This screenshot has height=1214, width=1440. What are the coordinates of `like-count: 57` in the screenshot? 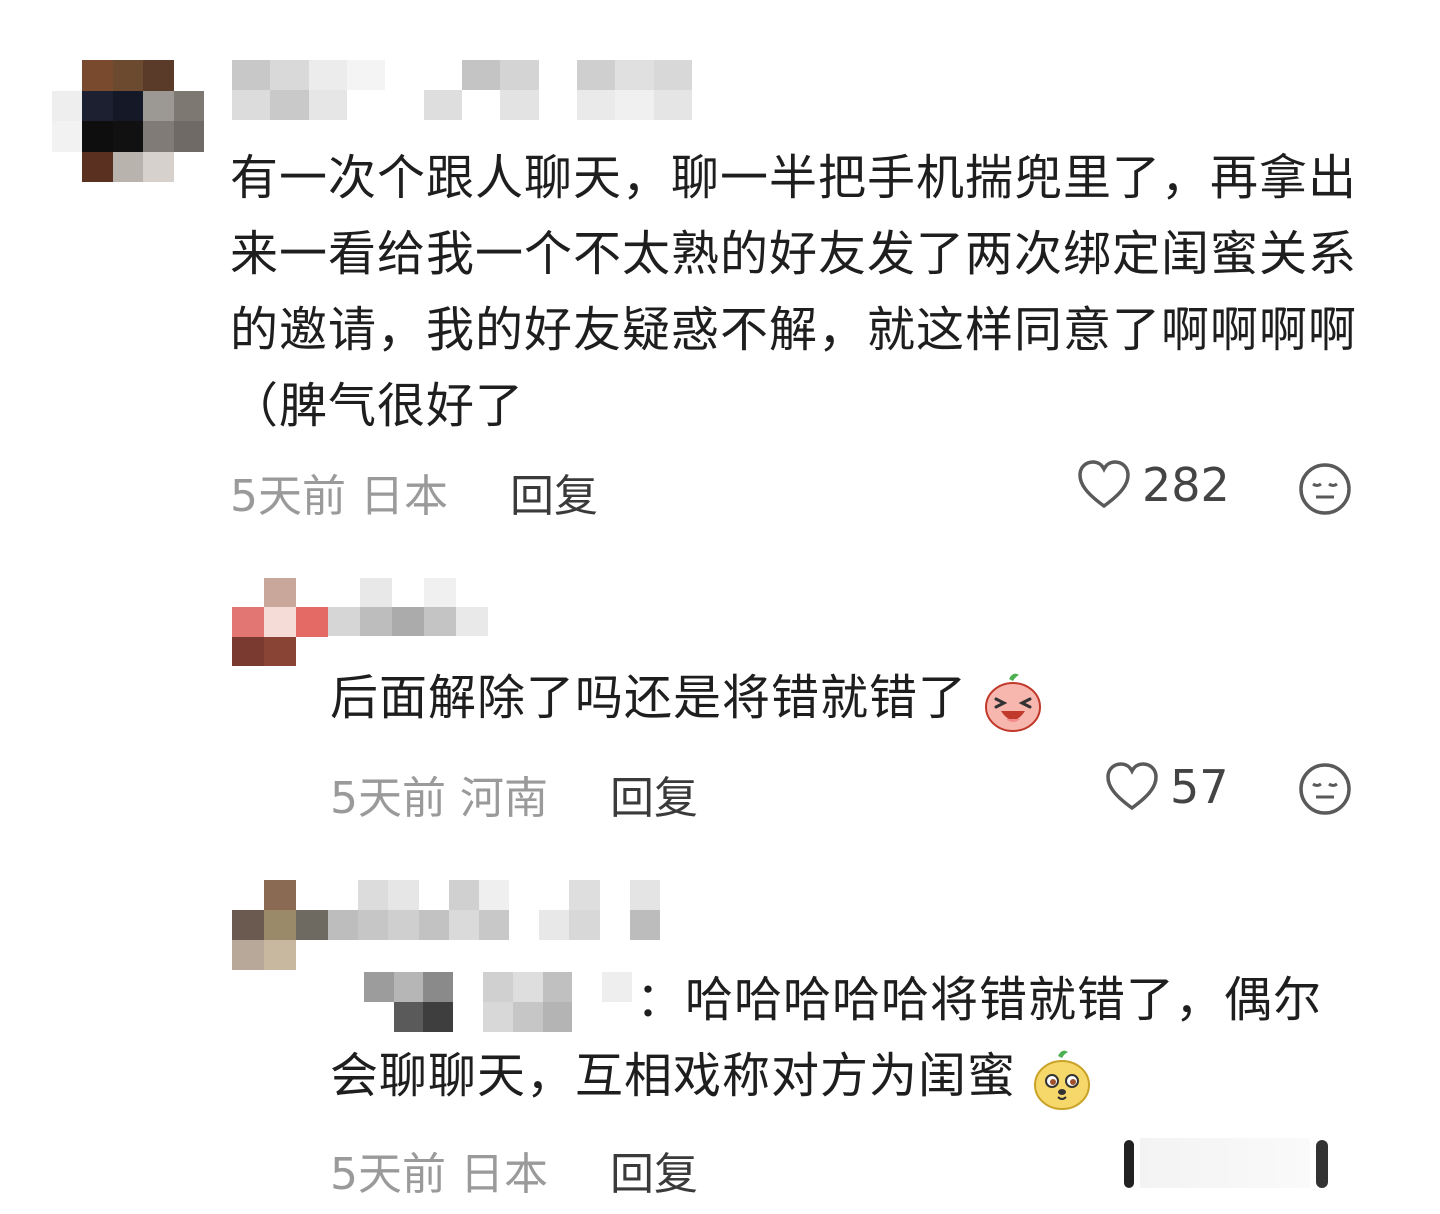 It's located at (1199, 787).